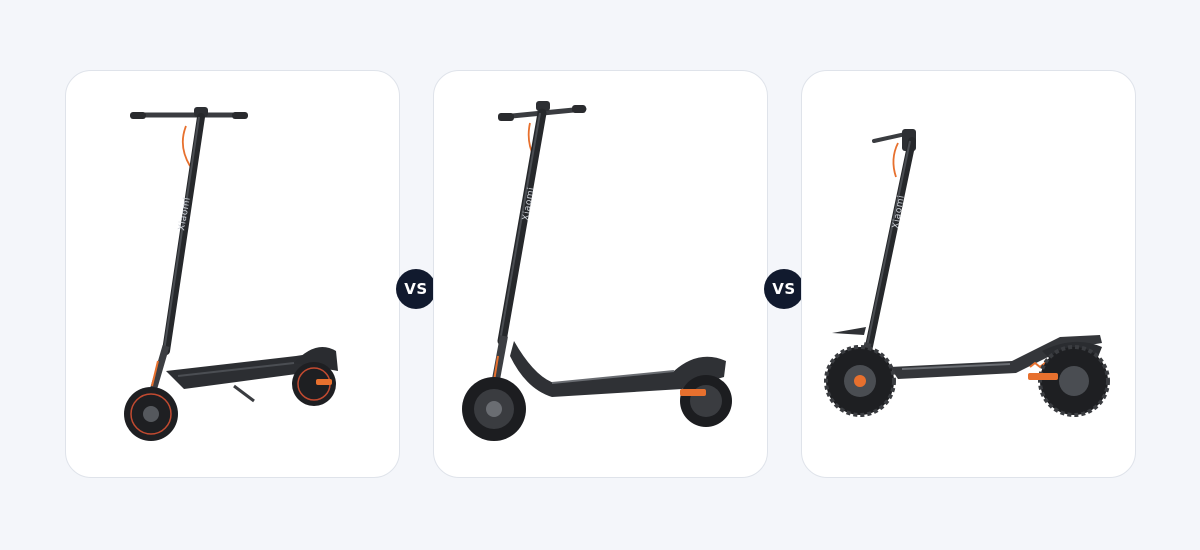 The width and height of the screenshot is (1200, 550). I want to click on scooter-image-3: Xiaomi, so click(967, 273).